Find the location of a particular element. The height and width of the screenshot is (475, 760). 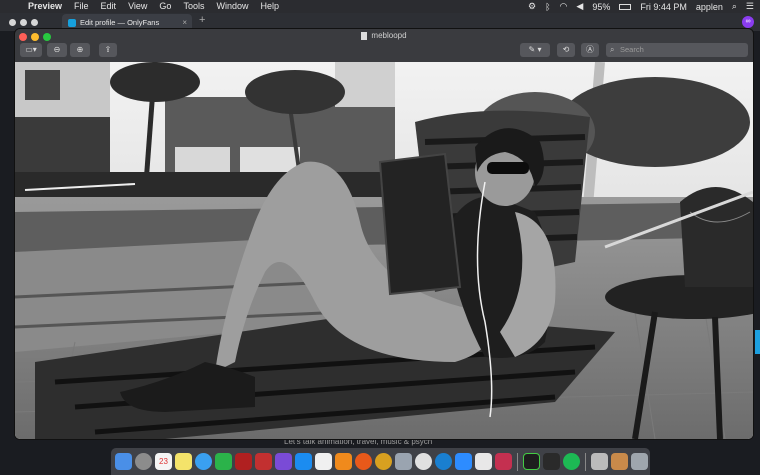

search-icon: ⌕ is located at coordinates (612, 49).